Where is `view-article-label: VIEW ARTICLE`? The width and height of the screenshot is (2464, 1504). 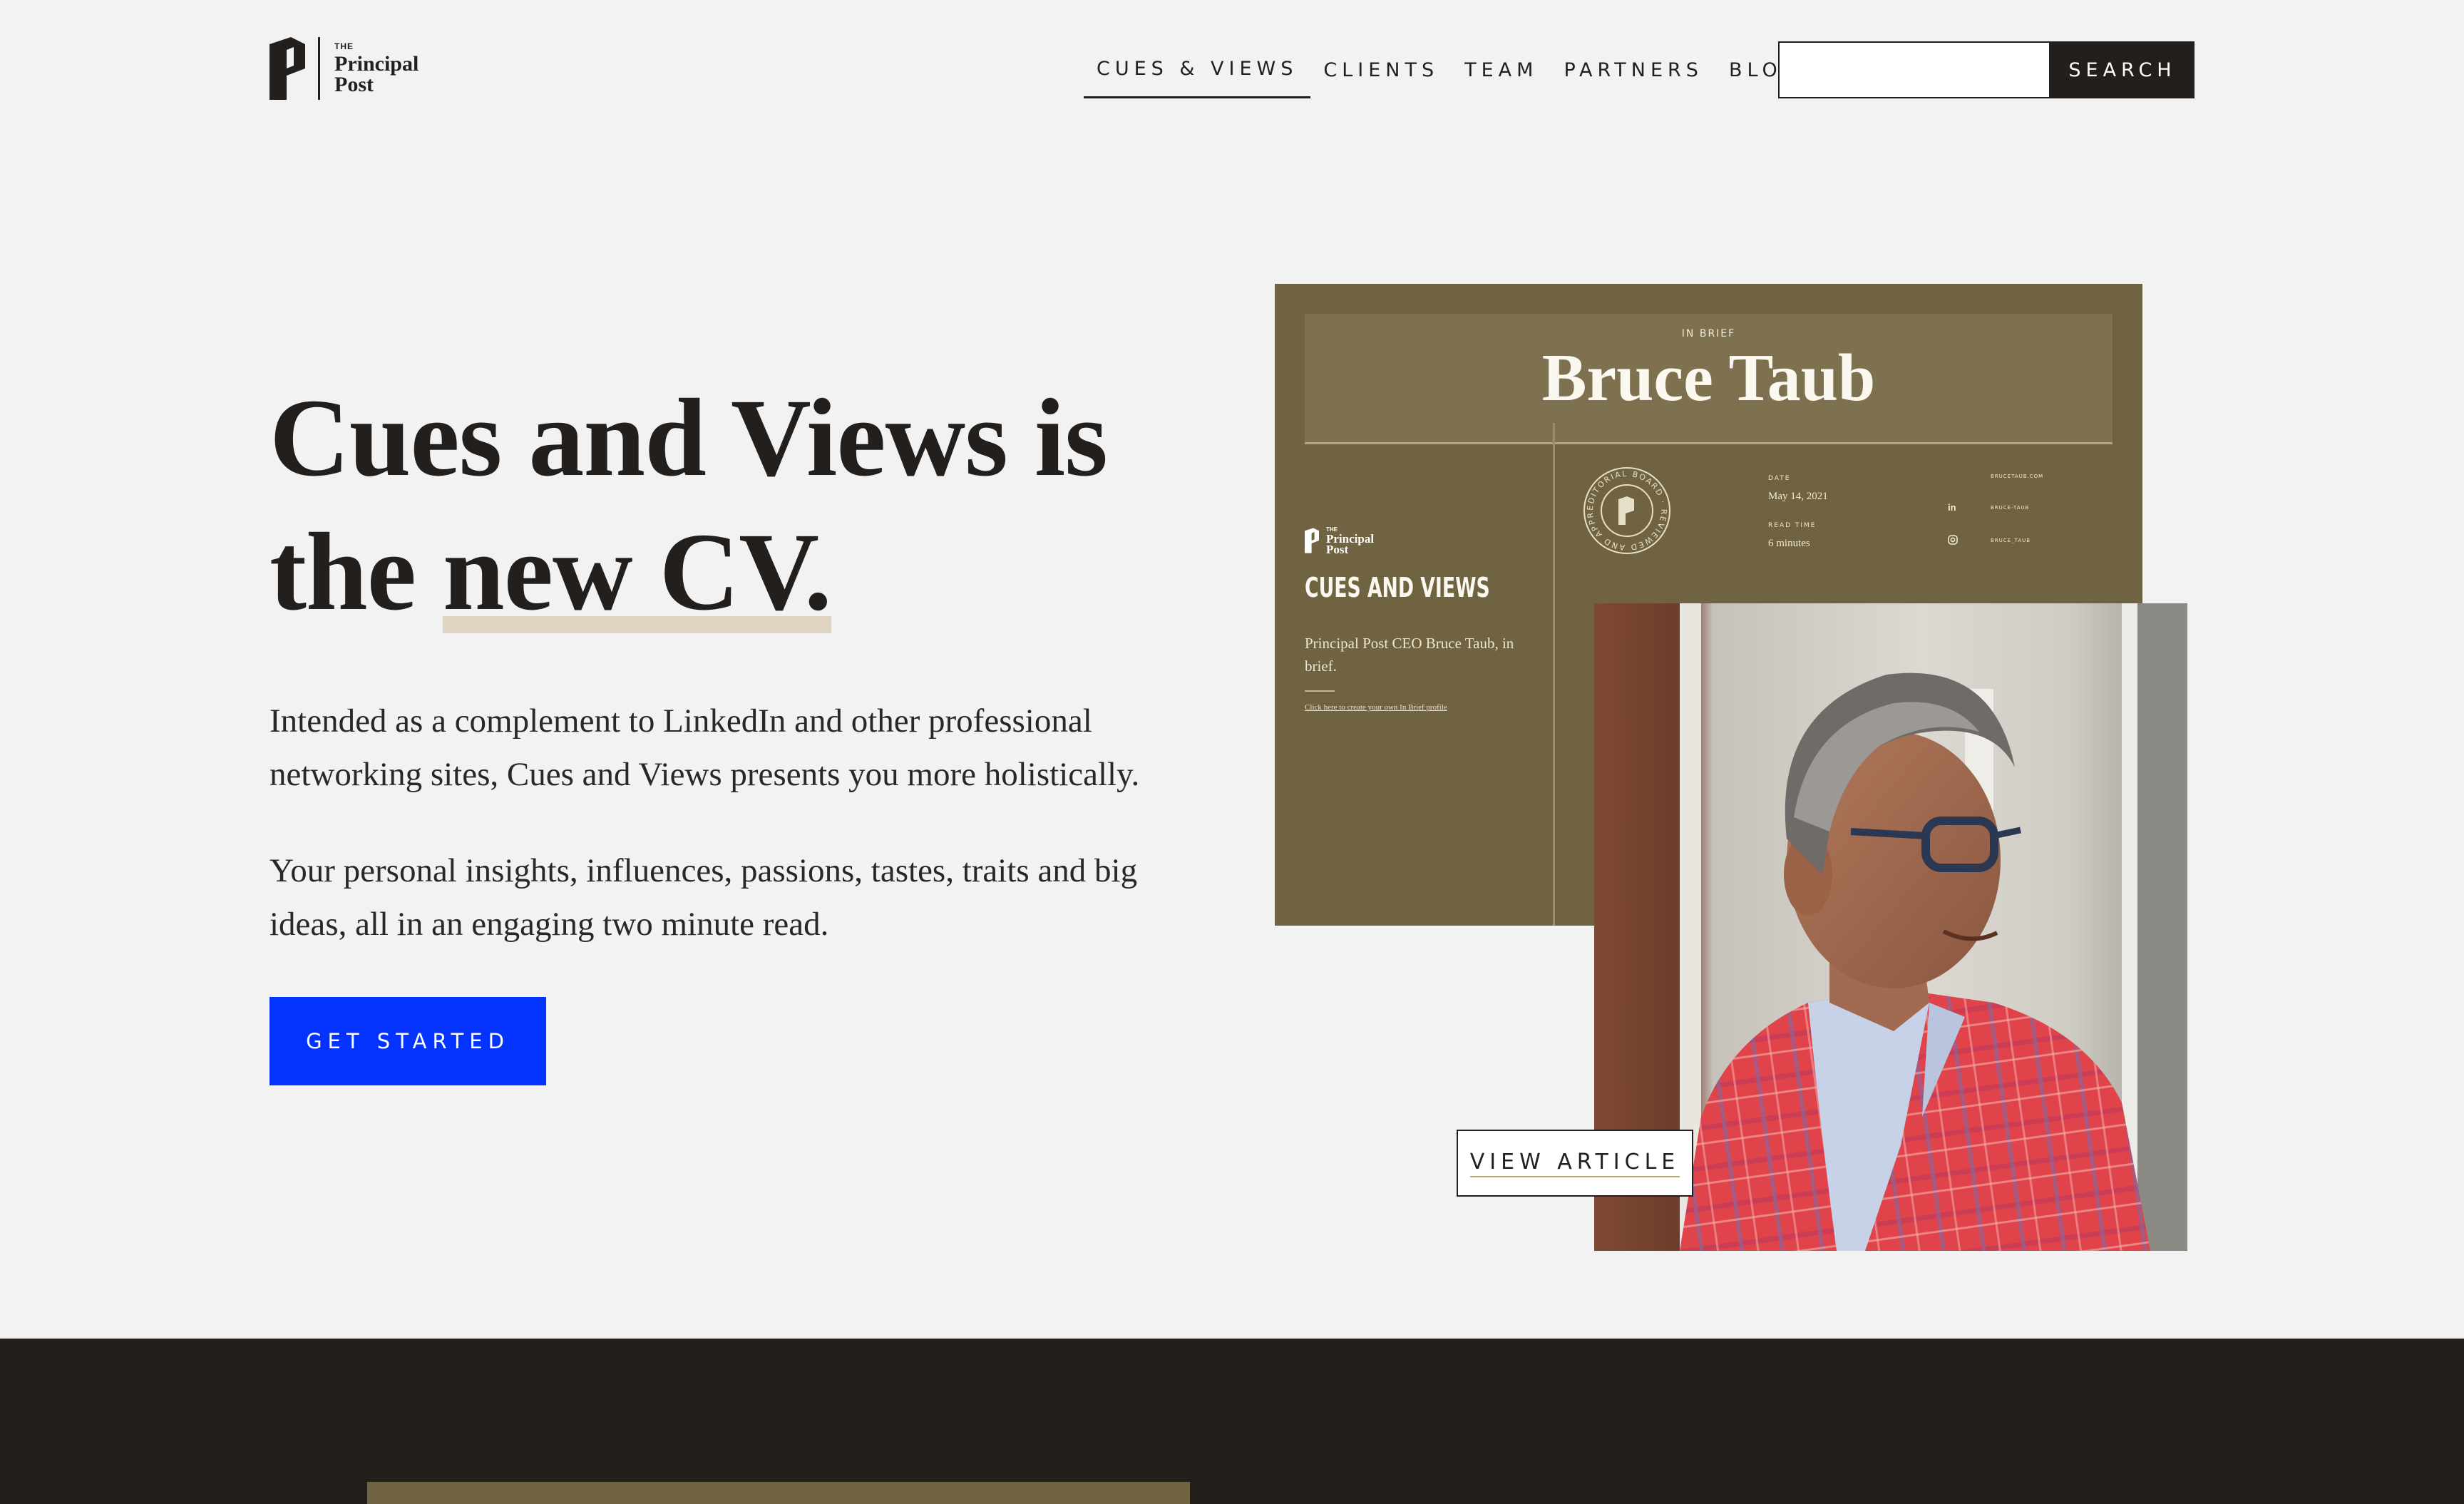
view-article-label: VIEW ARTICLE is located at coordinates (1574, 1163).